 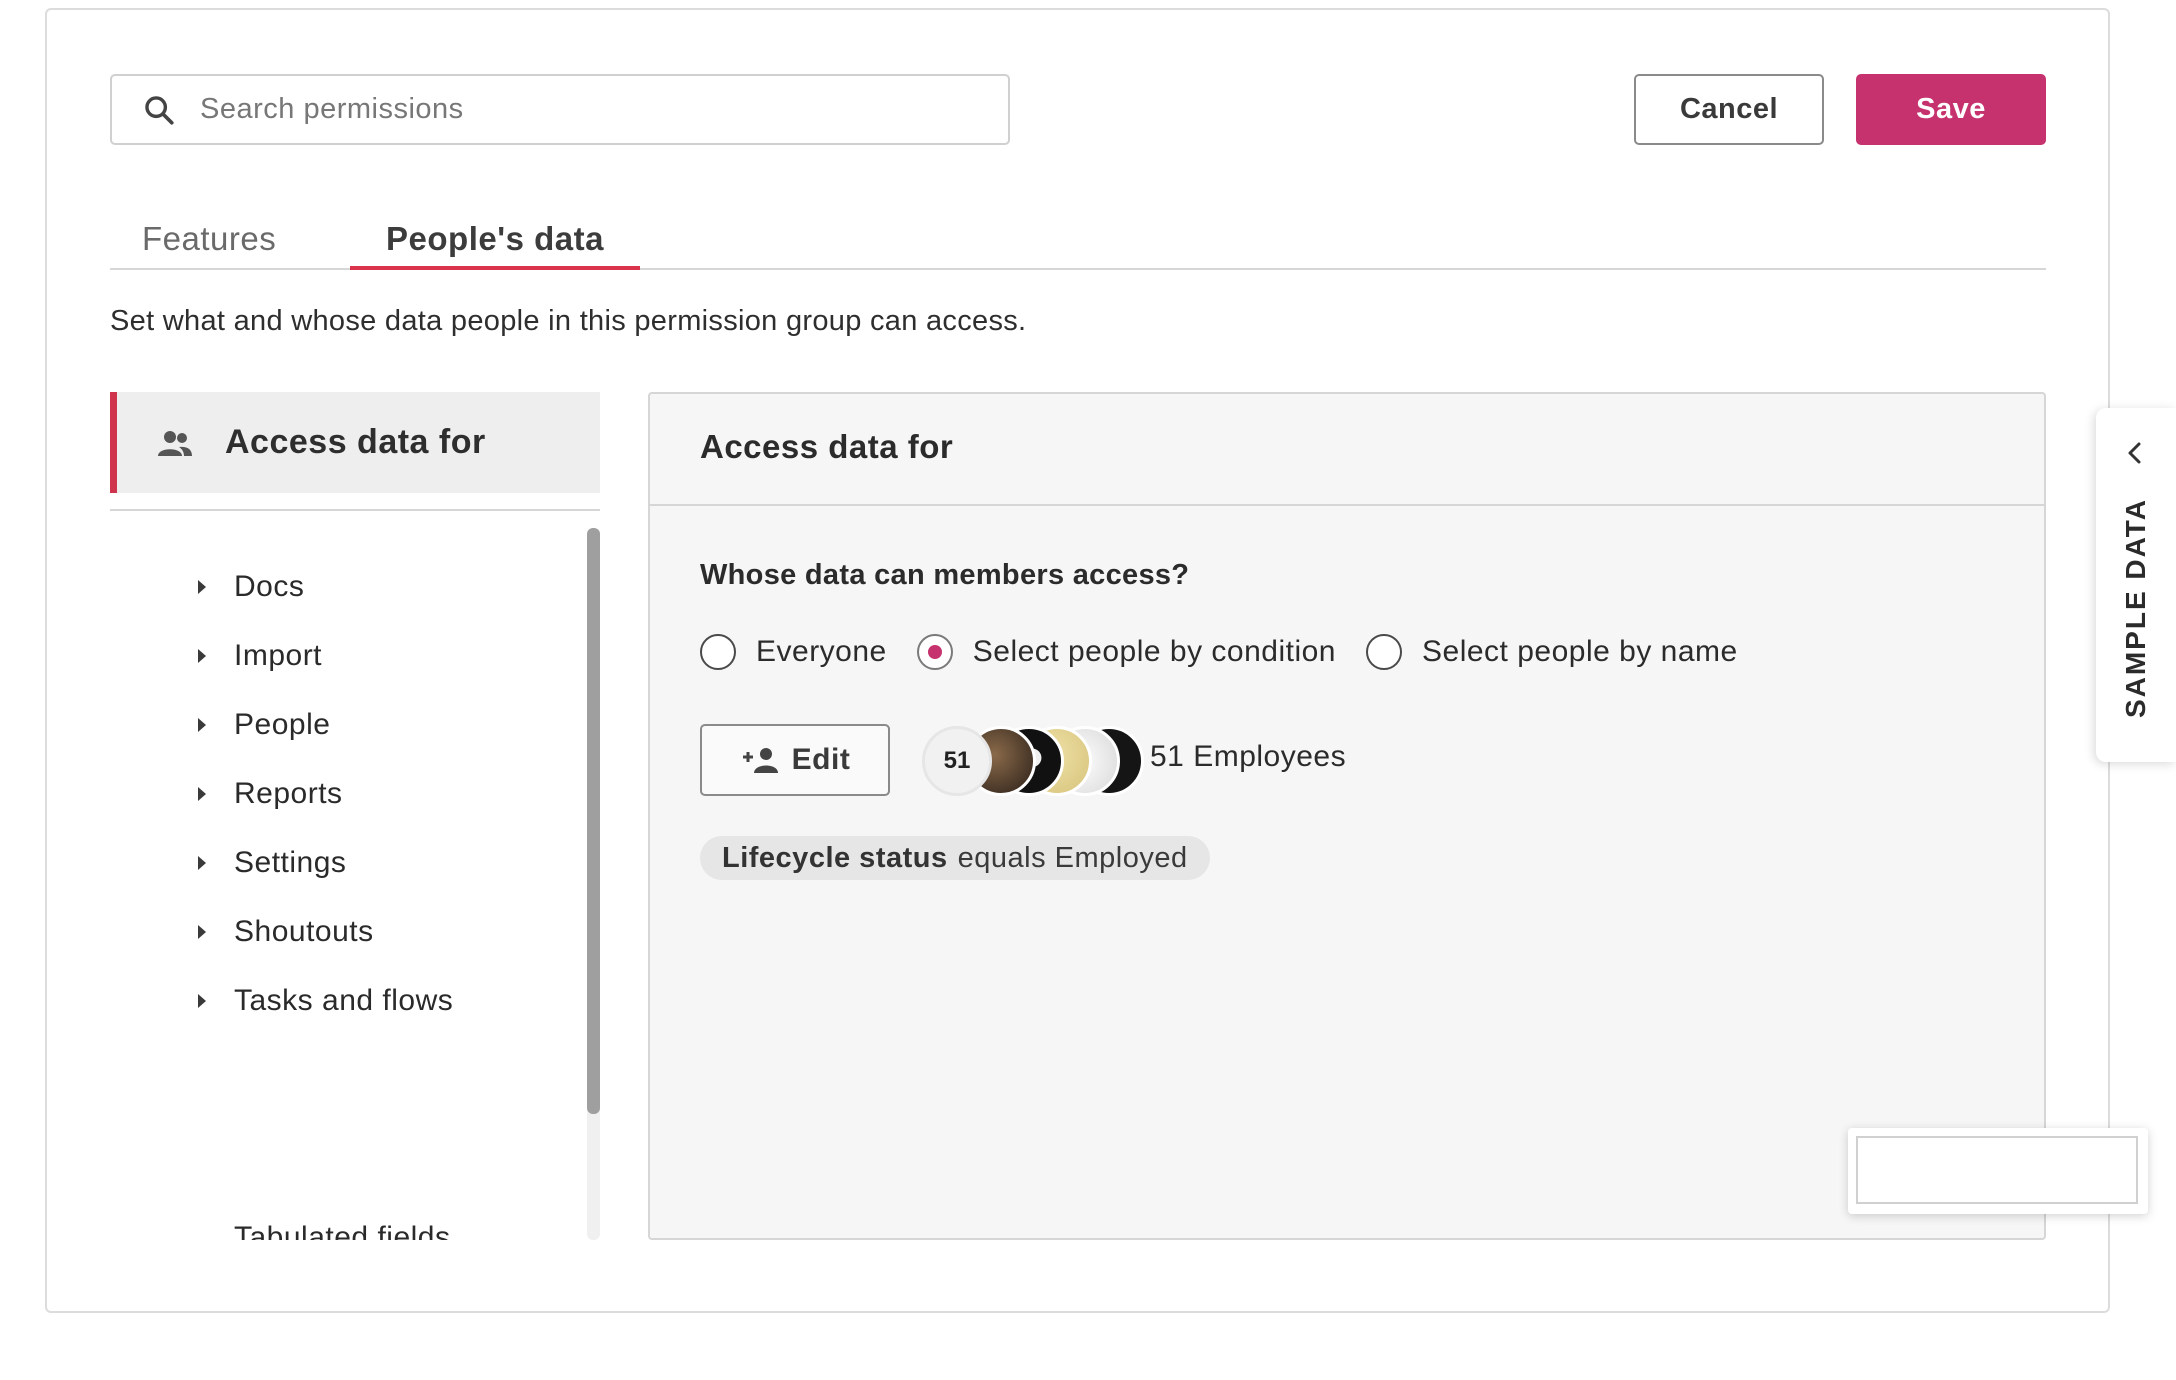 What do you see at coordinates (355, 510) in the screenshot?
I see `sidebar-divider` at bounding box center [355, 510].